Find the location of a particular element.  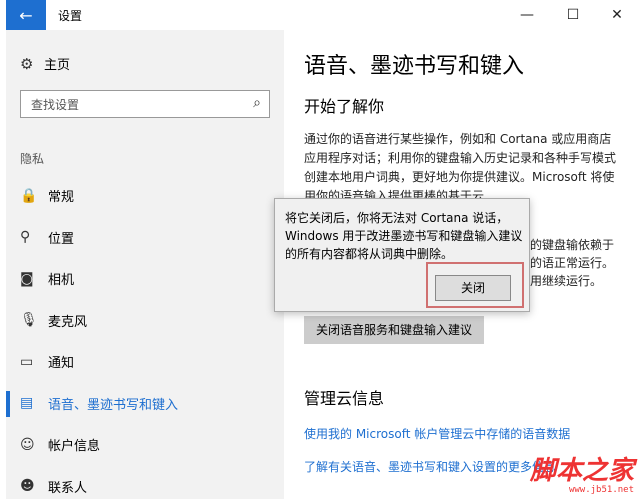

sidebar-item-microphone: 🎙 麦克风 is located at coordinates (145, 321).